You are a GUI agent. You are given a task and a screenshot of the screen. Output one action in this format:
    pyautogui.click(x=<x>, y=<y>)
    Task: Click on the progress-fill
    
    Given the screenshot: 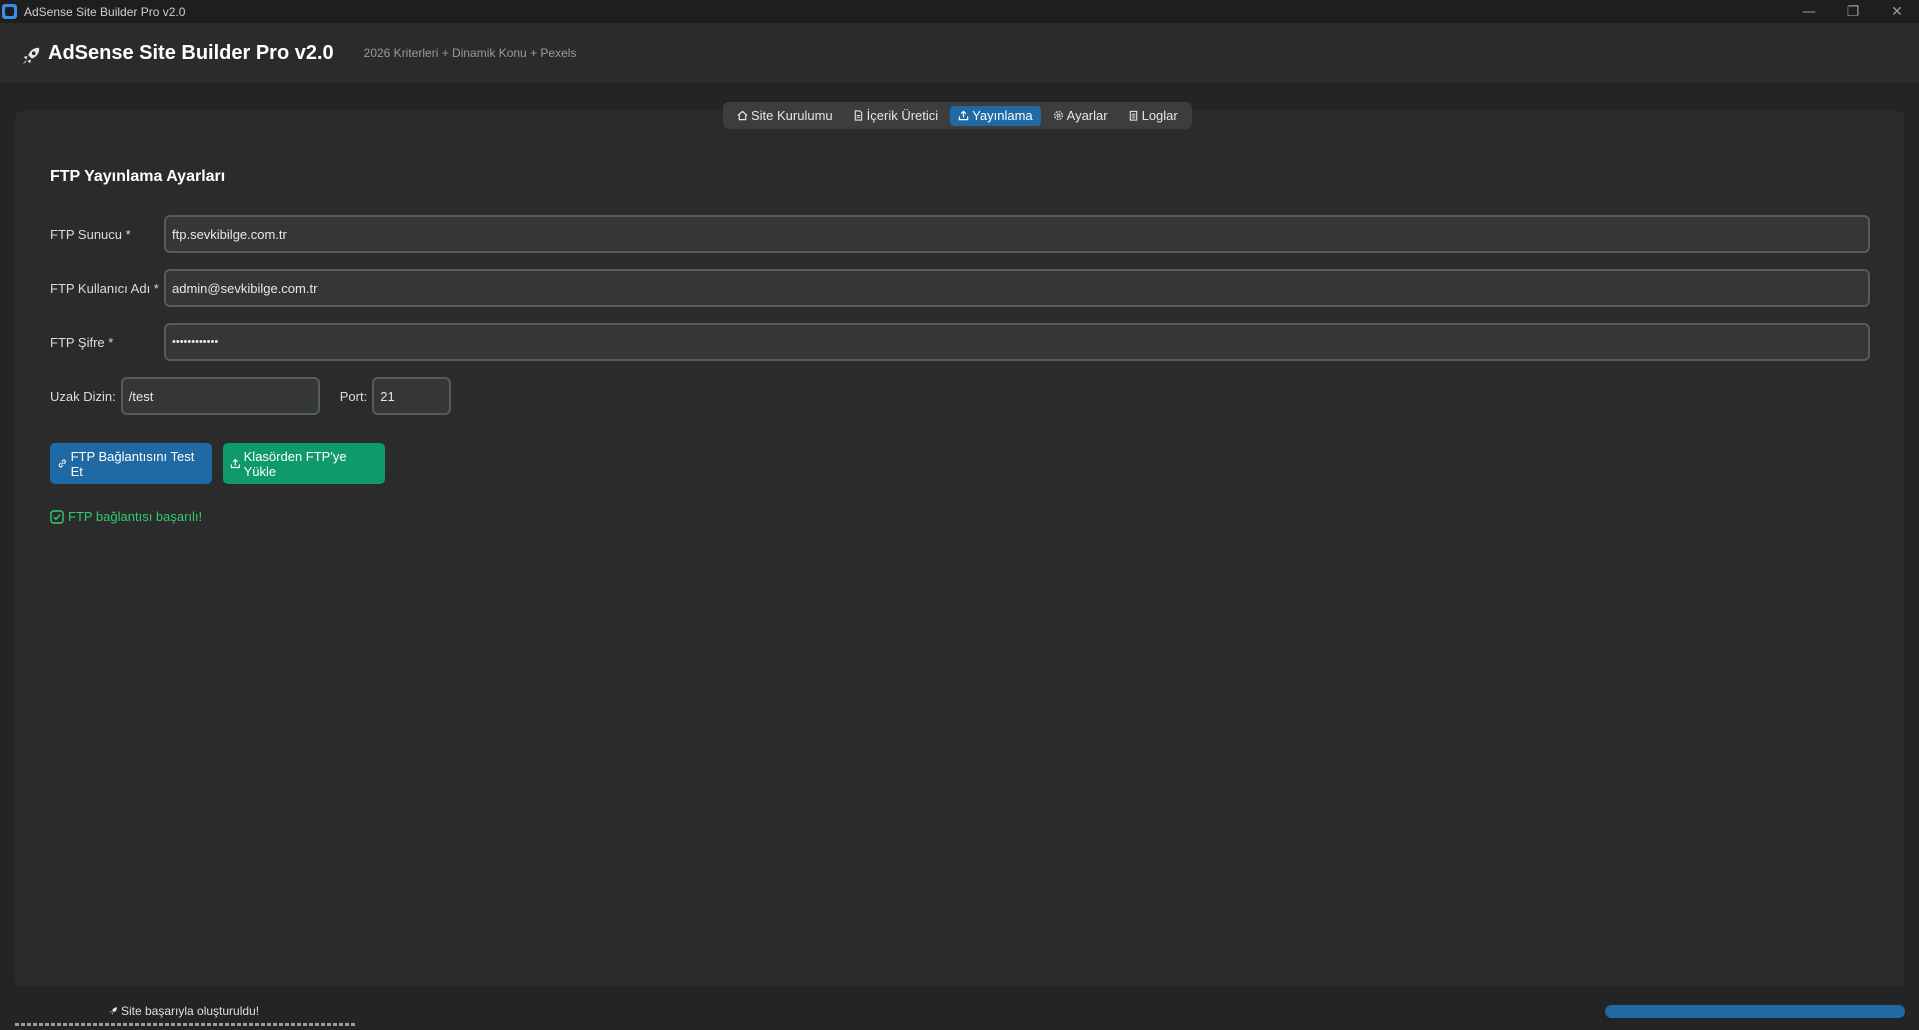 What is the action you would take?
    pyautogui.click(x=1755, y=1011)
    